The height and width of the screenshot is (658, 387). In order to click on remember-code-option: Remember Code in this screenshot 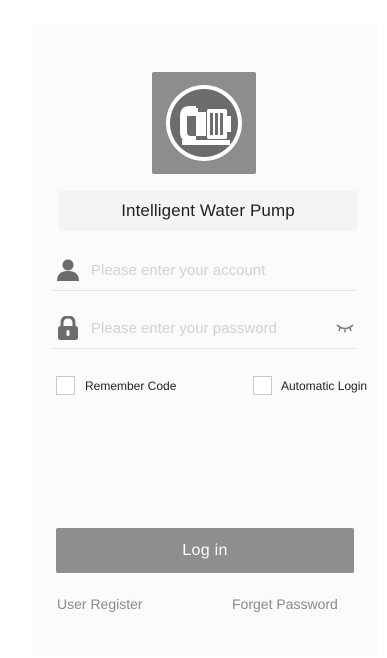, I will do `click(116, 385)`.